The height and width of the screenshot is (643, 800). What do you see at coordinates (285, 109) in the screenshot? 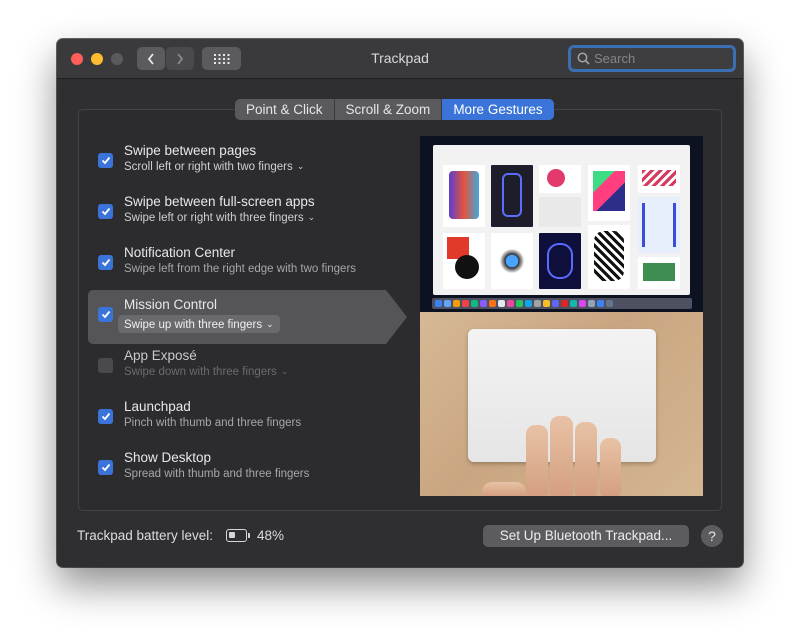
I see `tab-point-and-click: Point & Click` at bounding box center [285, 109].